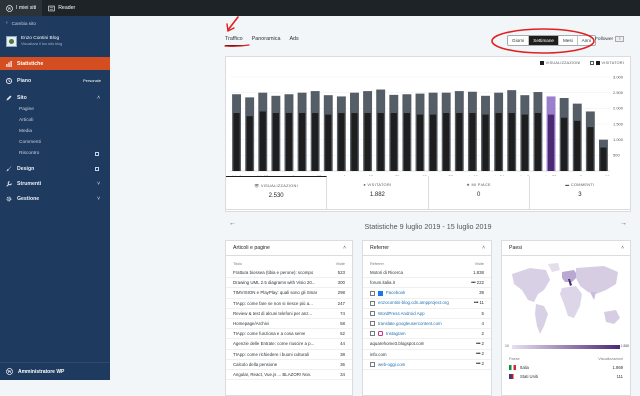  Describe the element at coordinates (55, 371) in the screenshot. I see `wp-admin-link: W Amministratore WP` at that location.